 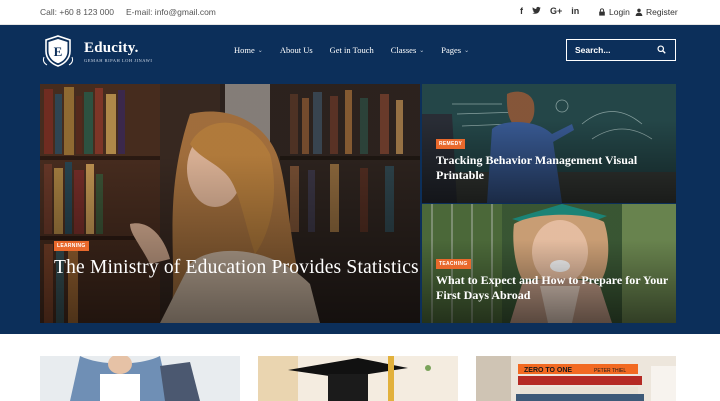 I want to click on shield-logo-icon: E, so click(x=58, y=51).